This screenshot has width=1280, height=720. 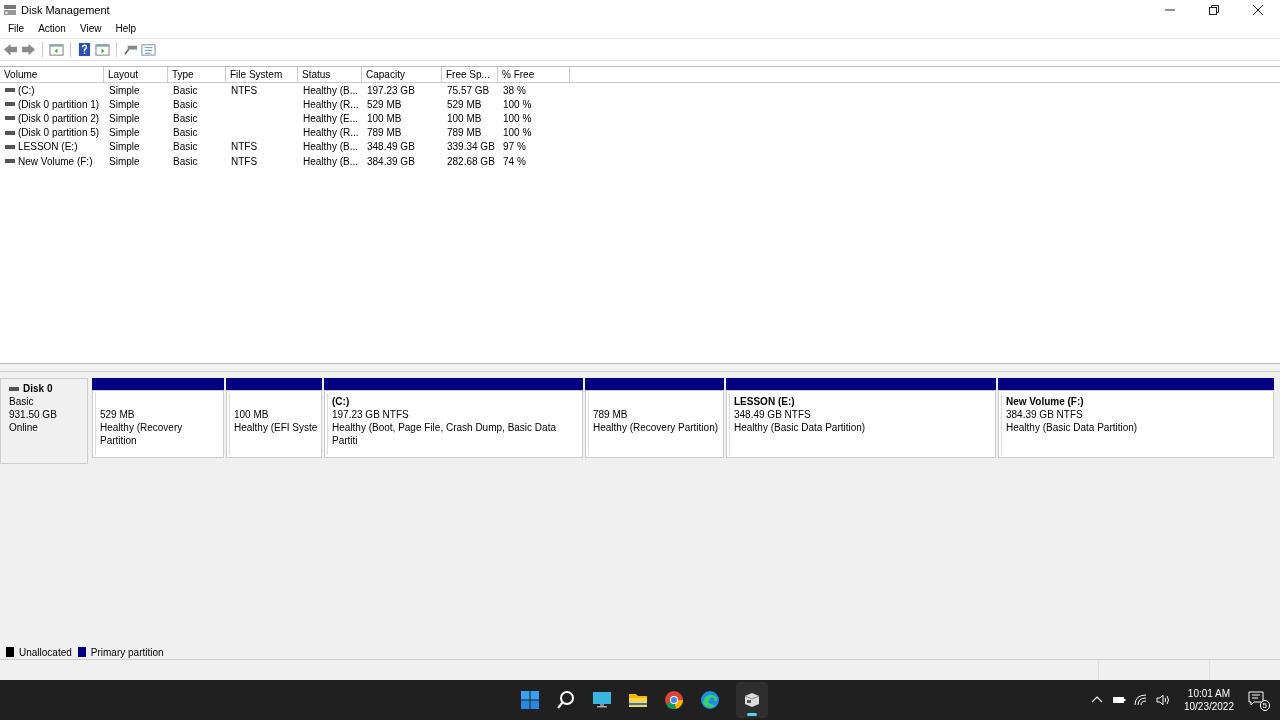 I want to click on disk-type: Basic, so click(x=22, y=402).